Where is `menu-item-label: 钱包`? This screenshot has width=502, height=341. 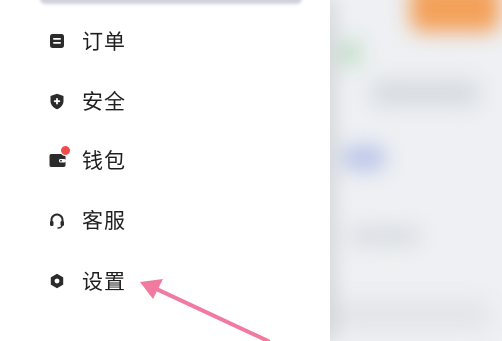 menu-item-label: 钱包 is located at coordinates (104, 161).